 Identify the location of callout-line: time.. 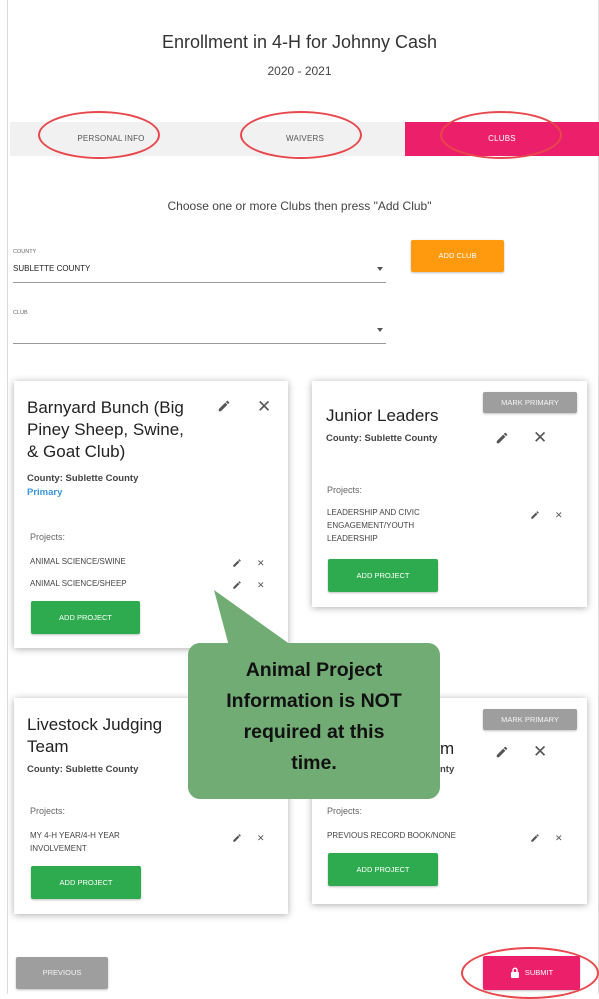
(314, 763).